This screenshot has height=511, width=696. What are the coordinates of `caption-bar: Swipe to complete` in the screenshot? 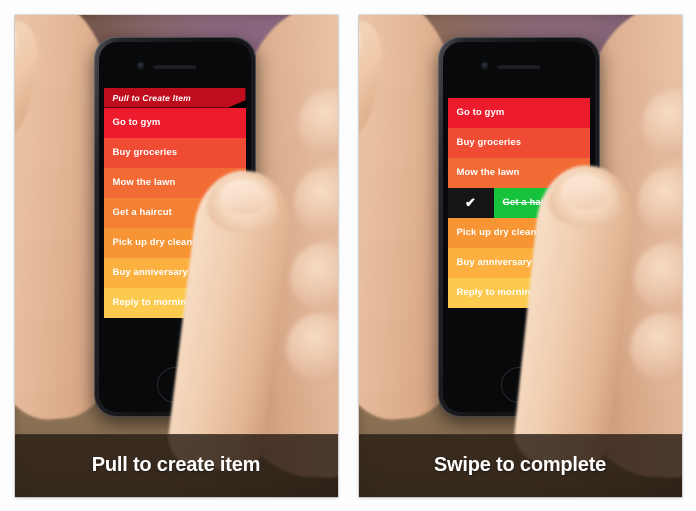 It's located at (520, 465).